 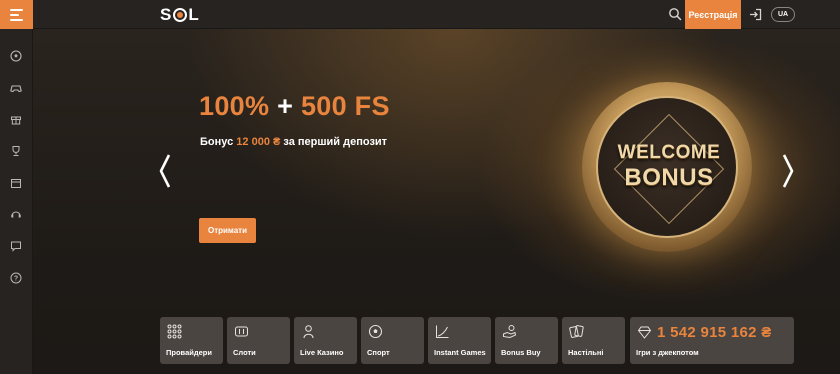 What do you see at coordinates (189, 352) in the screenshot?
I see `category-label: Провайдери` at bounding box center [189, 352].